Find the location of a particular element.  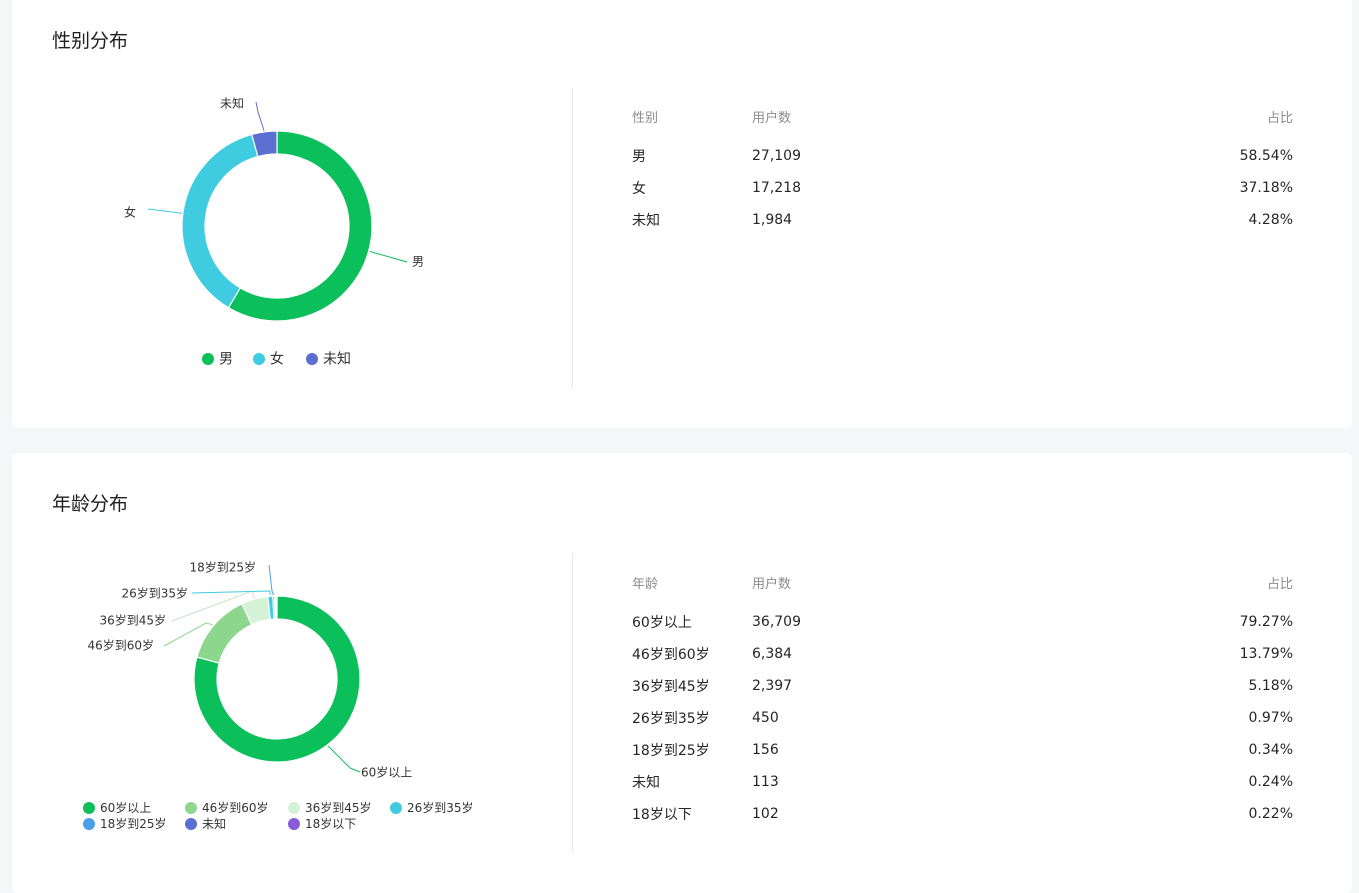

table-row: 18岁到25岁 156 0.34% is located at coordinates (962, 750).